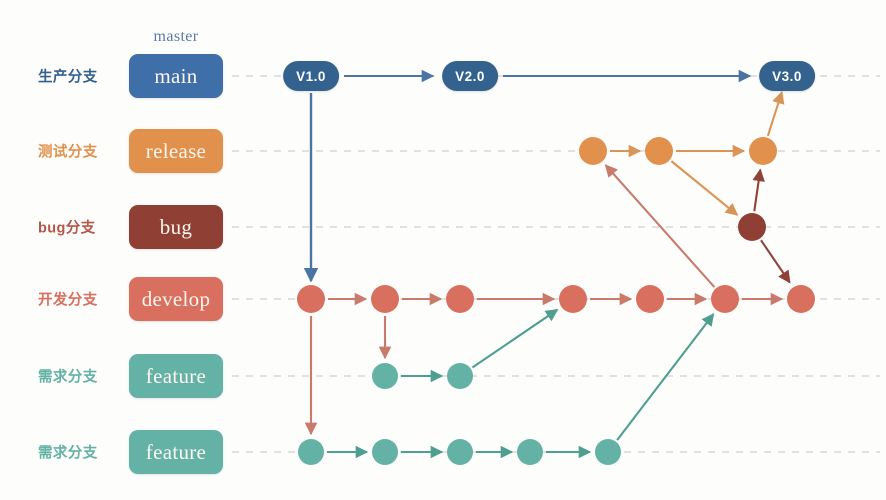 The width and height of the screenshot is (886, 500). What do you see at coordinates (787, 76) in the screenshot?
I see `version-tag-v3-0: V3.0` at bounding box center [787, 76].